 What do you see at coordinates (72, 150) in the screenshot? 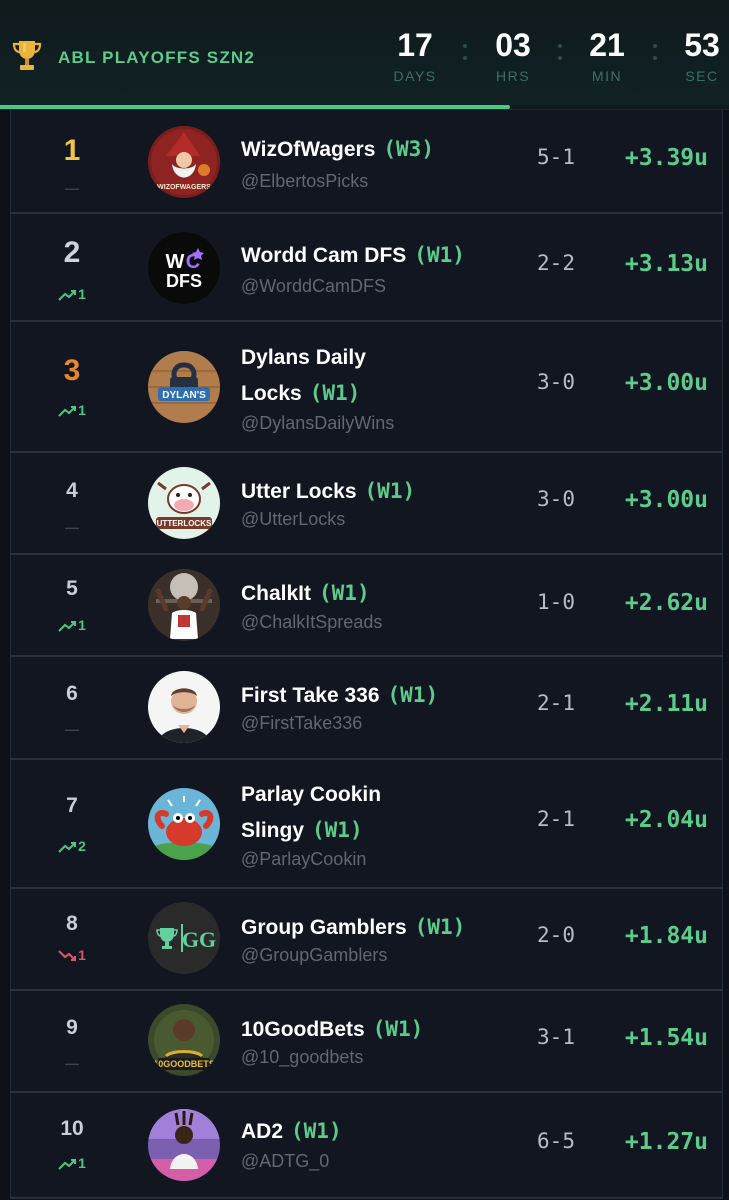
I see `rank-number: 1` at bounding box center [72, 150].